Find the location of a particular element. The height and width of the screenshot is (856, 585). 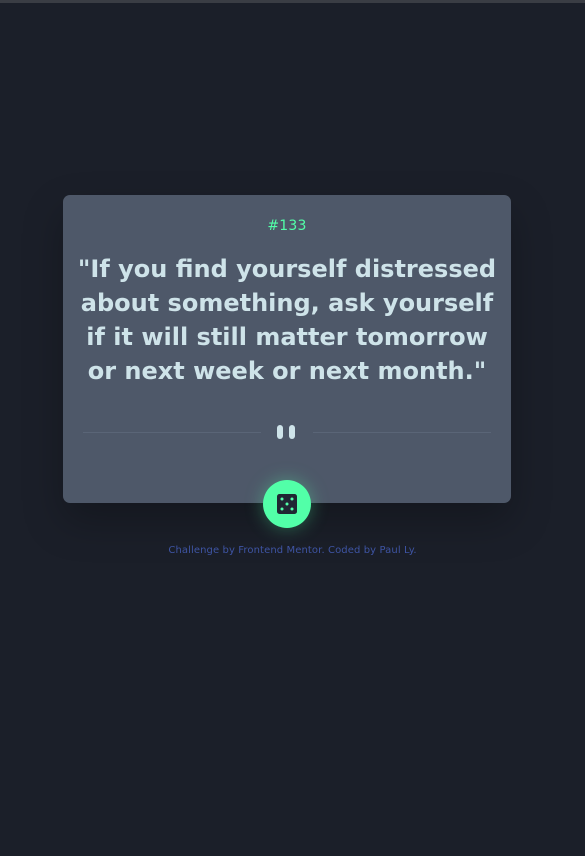

divider is located at coordinates (287, 432).